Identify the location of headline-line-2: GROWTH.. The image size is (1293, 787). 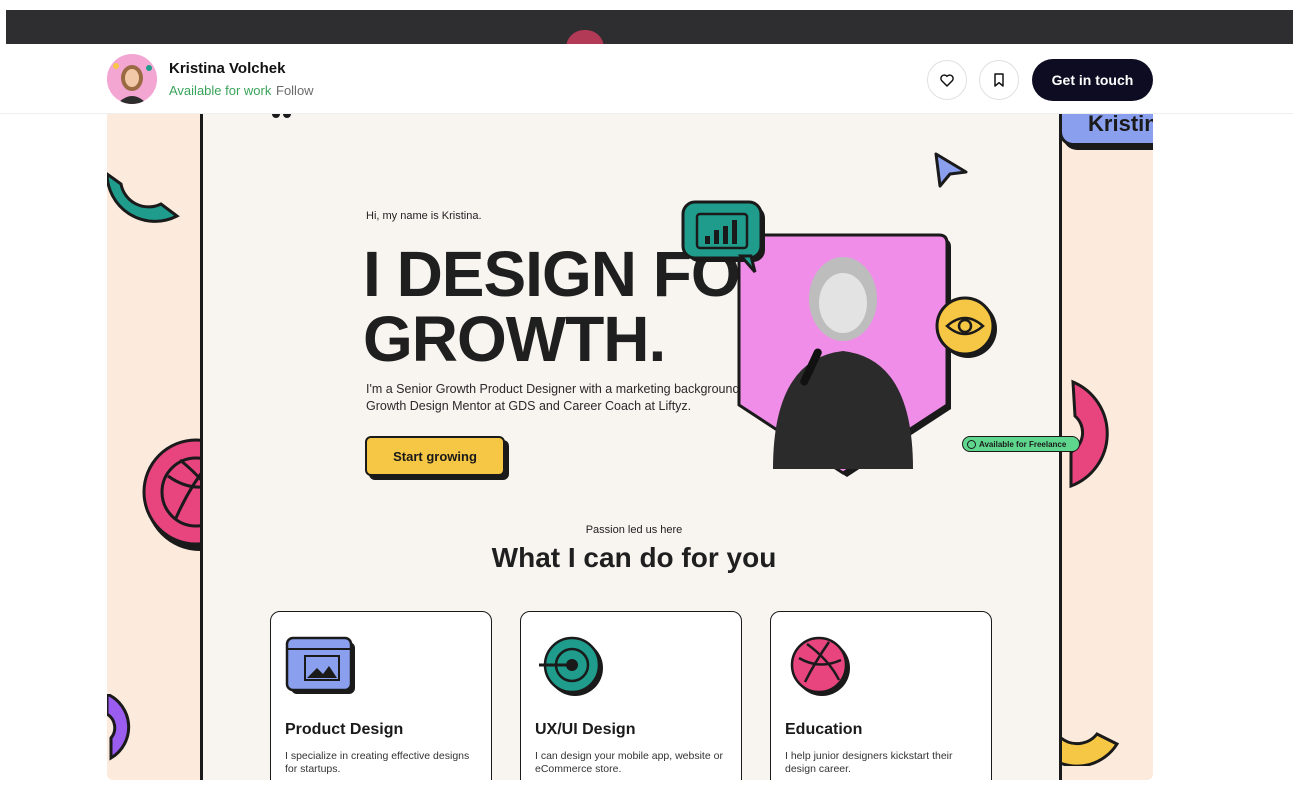
(514, 339).